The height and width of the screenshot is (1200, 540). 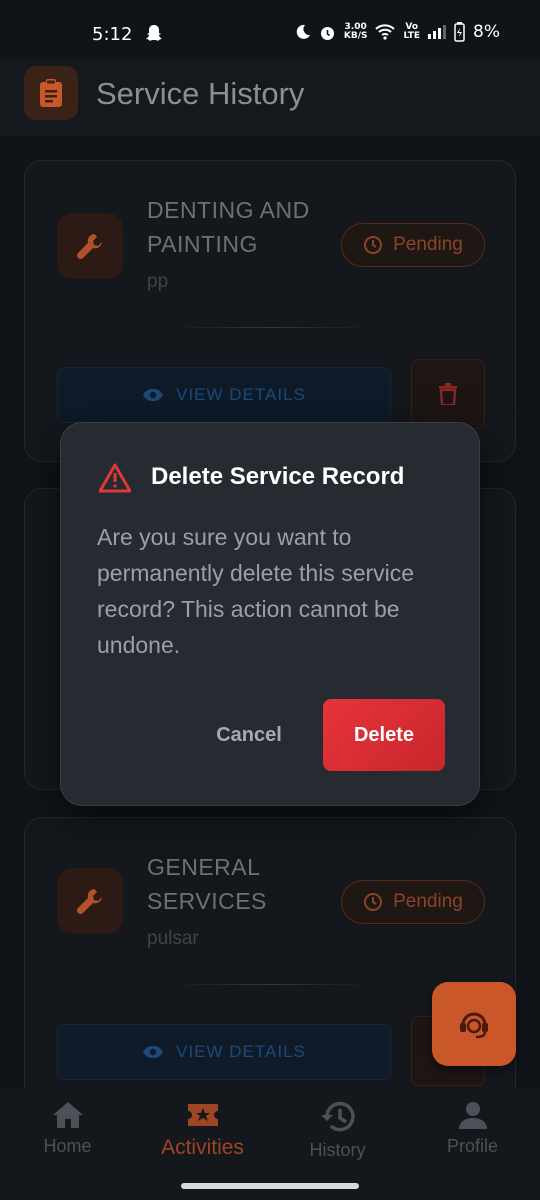 I want to click on service-vehicle: pp, so click(x=158, y=281).